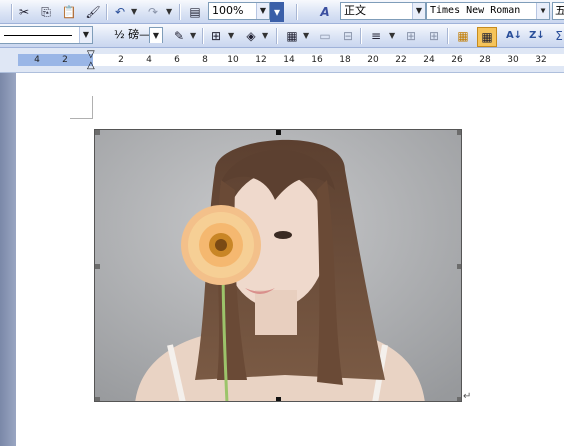 This screenshot has height=446, width=564. Describe the element at coordinates (541, 60) in the screenshot. I see `ruler-number: 32` at that location.